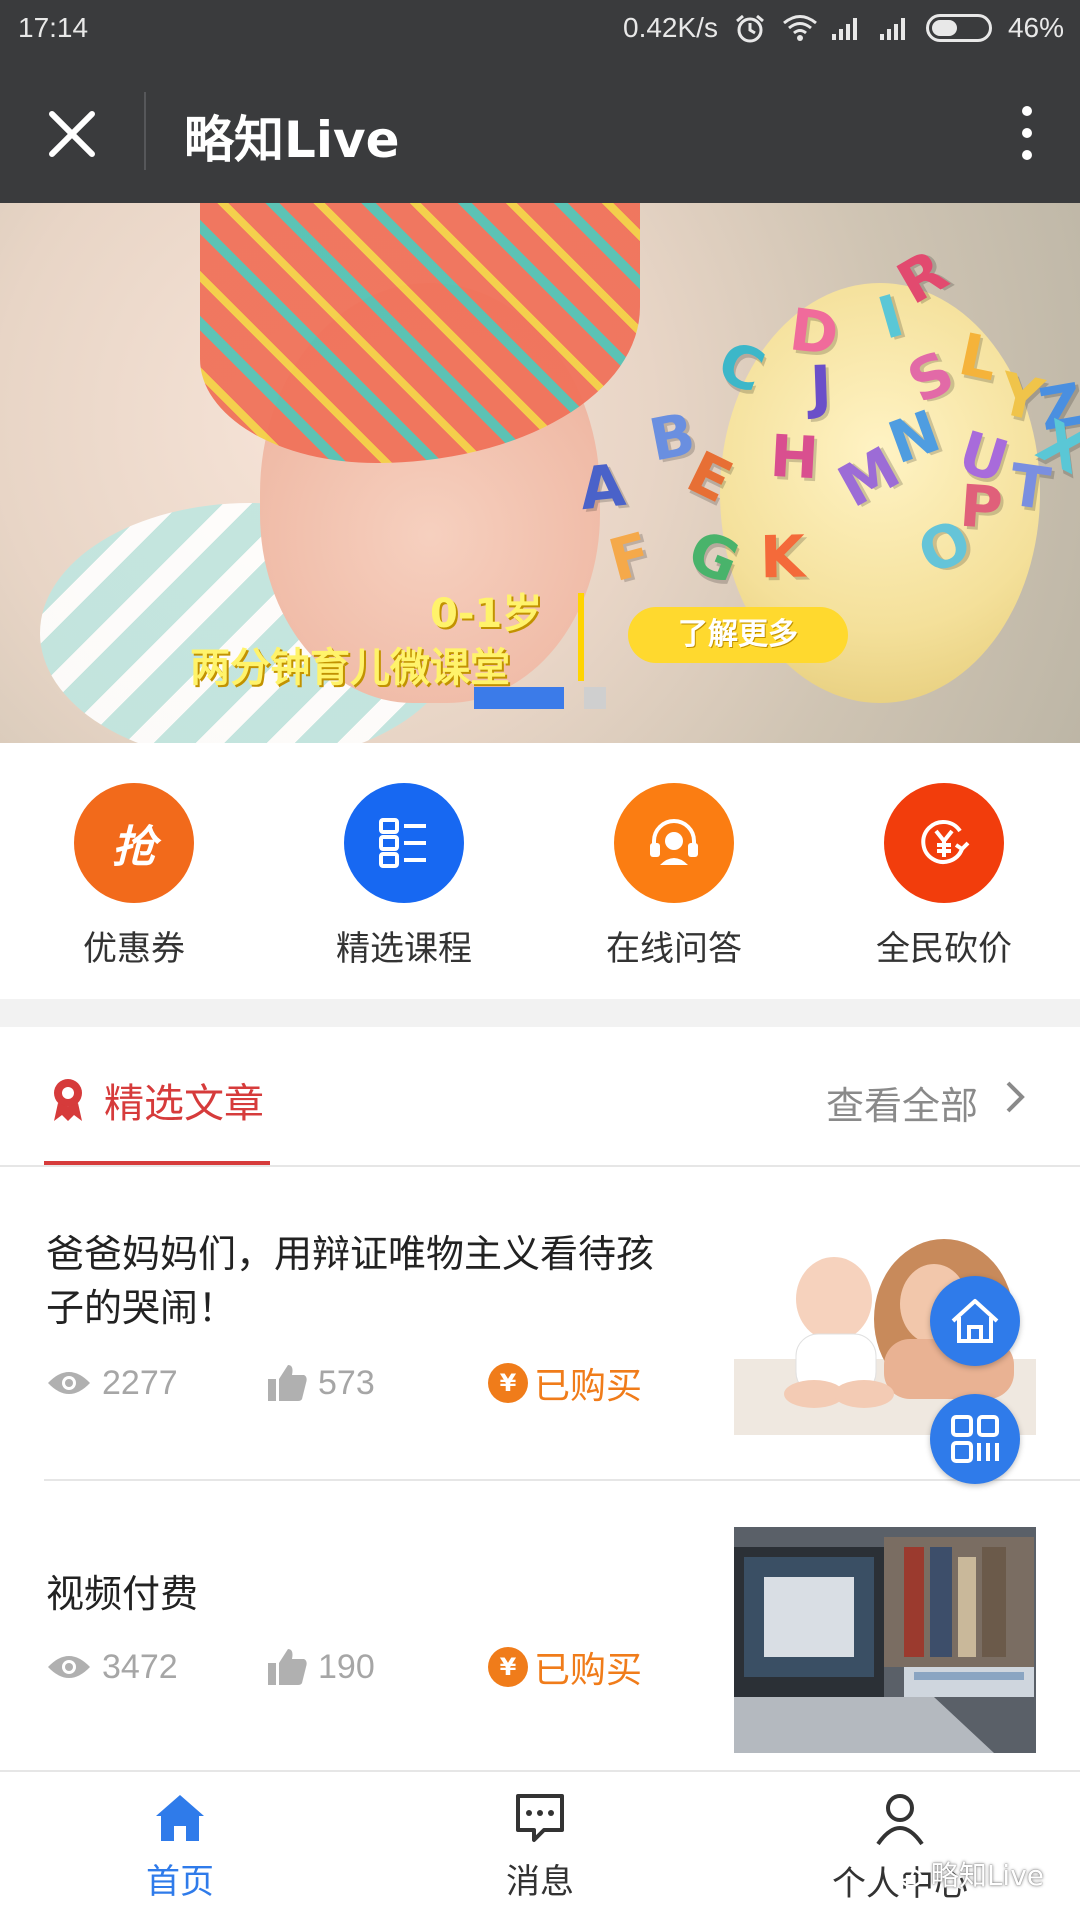 This screenshot has width=1080, height=1920. What do you see at coordinates (944, 28) in the screenshot?
I see `battery-fill` at bounding box center [944, 28].